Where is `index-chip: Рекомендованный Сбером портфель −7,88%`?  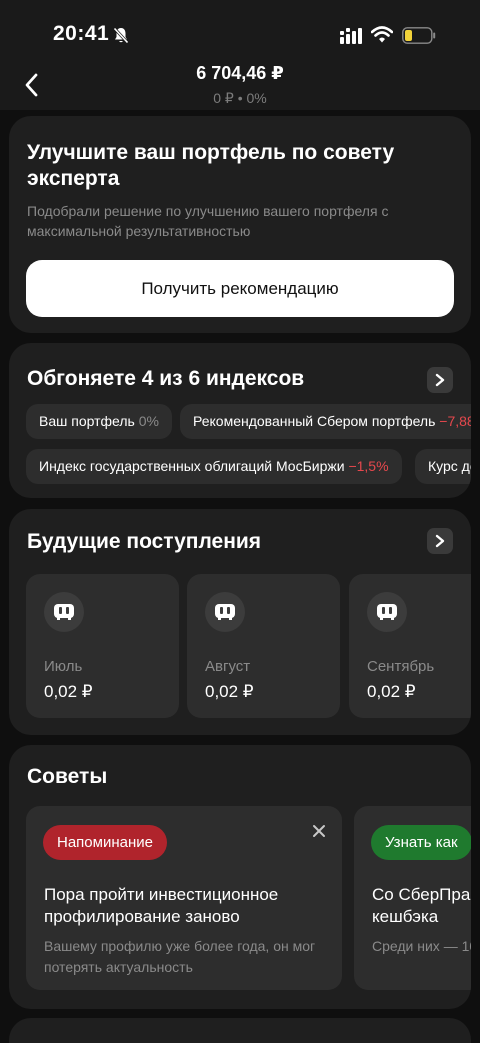 index-chip: Рекомендованный Сбером портфель −7,88% is located at coordinates (325, 421).